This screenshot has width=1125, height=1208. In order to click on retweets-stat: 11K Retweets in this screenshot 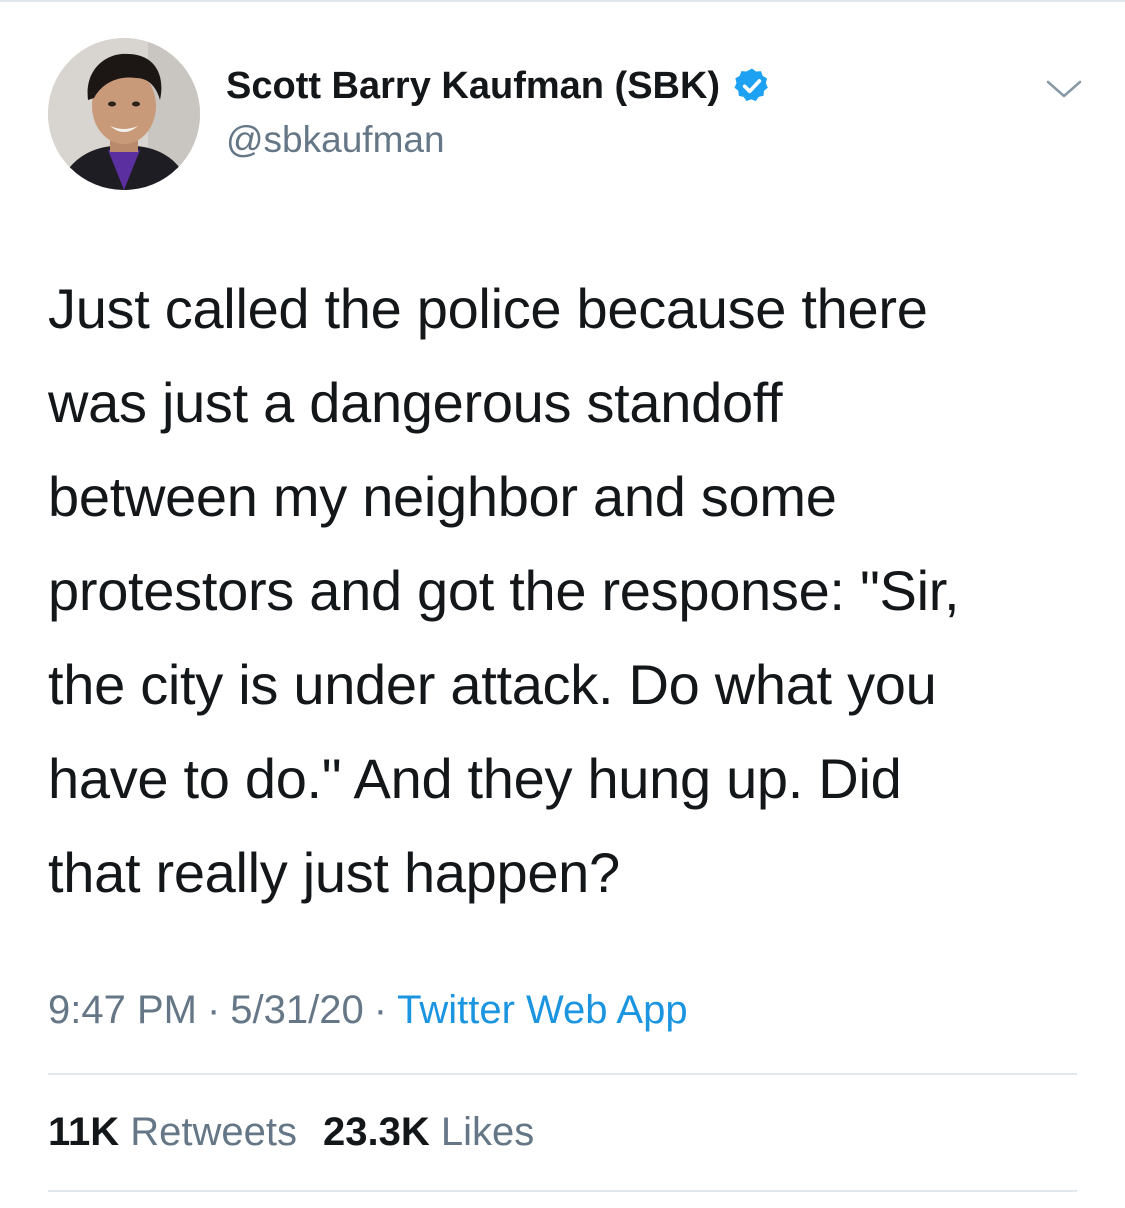, I will do `click(172, 1132)`.